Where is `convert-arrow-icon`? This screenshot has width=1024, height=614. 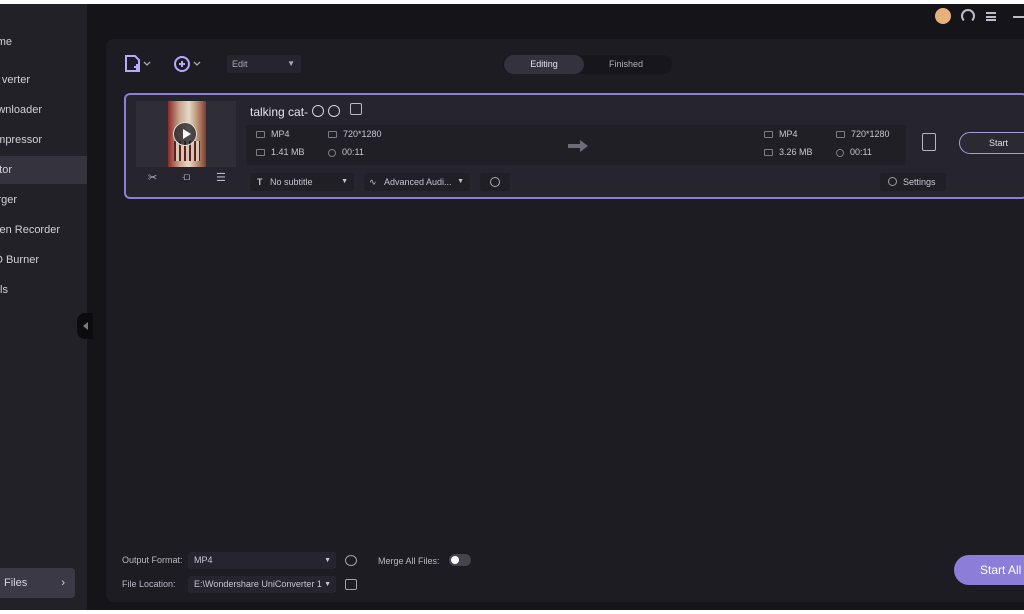 convert-arrow-icon is located at coordinates (578, 146).